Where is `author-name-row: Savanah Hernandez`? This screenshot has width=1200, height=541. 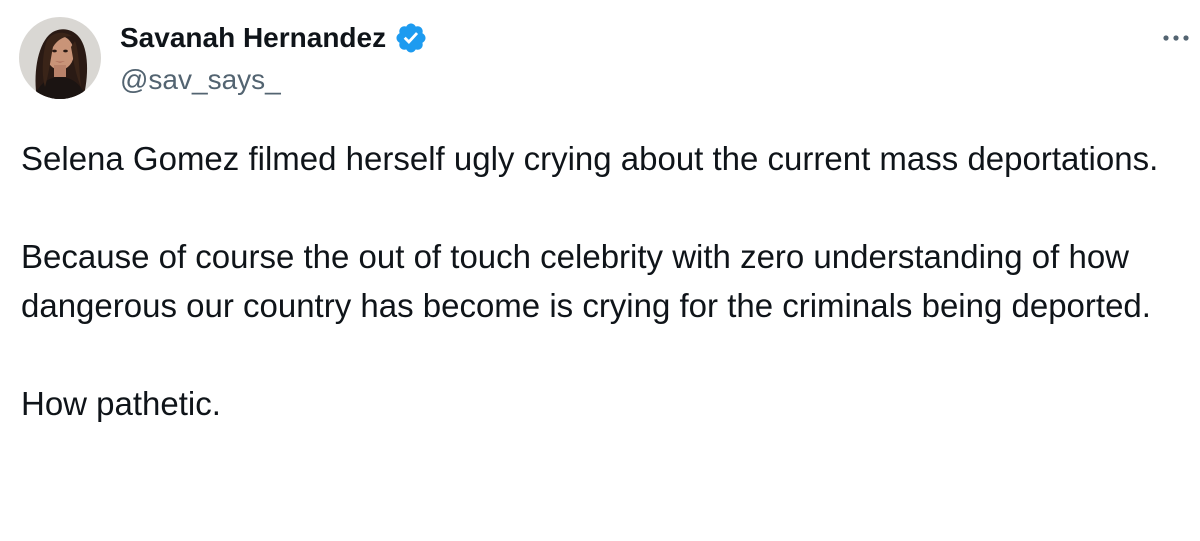
author-name-row: Savanah Hernandez is located at coordinates (274, 38).